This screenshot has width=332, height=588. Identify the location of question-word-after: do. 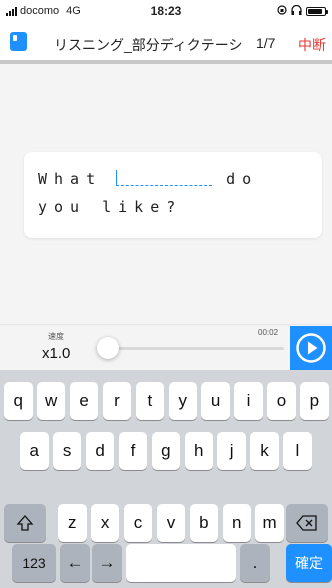
(242, 179).